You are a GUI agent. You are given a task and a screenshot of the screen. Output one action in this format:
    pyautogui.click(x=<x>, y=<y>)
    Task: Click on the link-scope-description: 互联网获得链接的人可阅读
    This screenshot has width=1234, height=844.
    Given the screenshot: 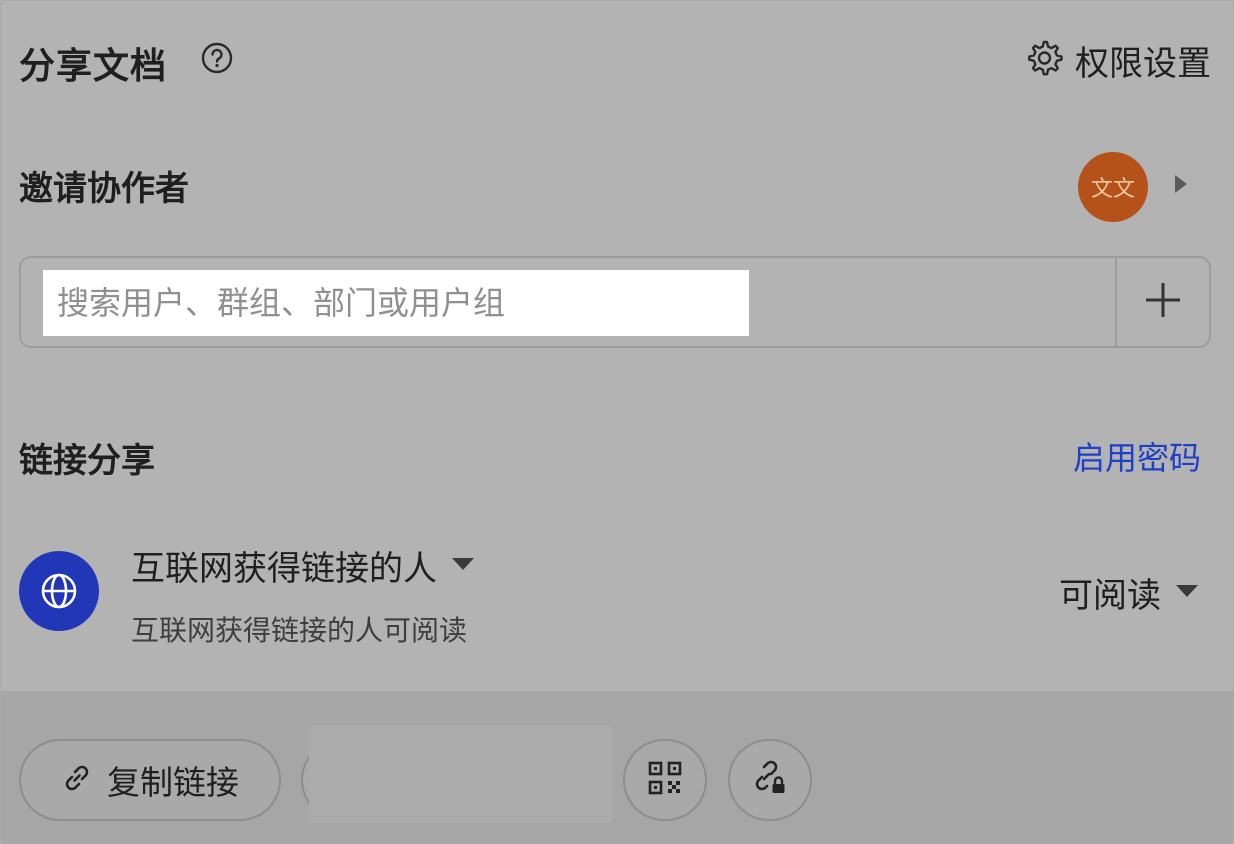 What is the action you would take?
    pyautogui.click(x=299, y=630)
    